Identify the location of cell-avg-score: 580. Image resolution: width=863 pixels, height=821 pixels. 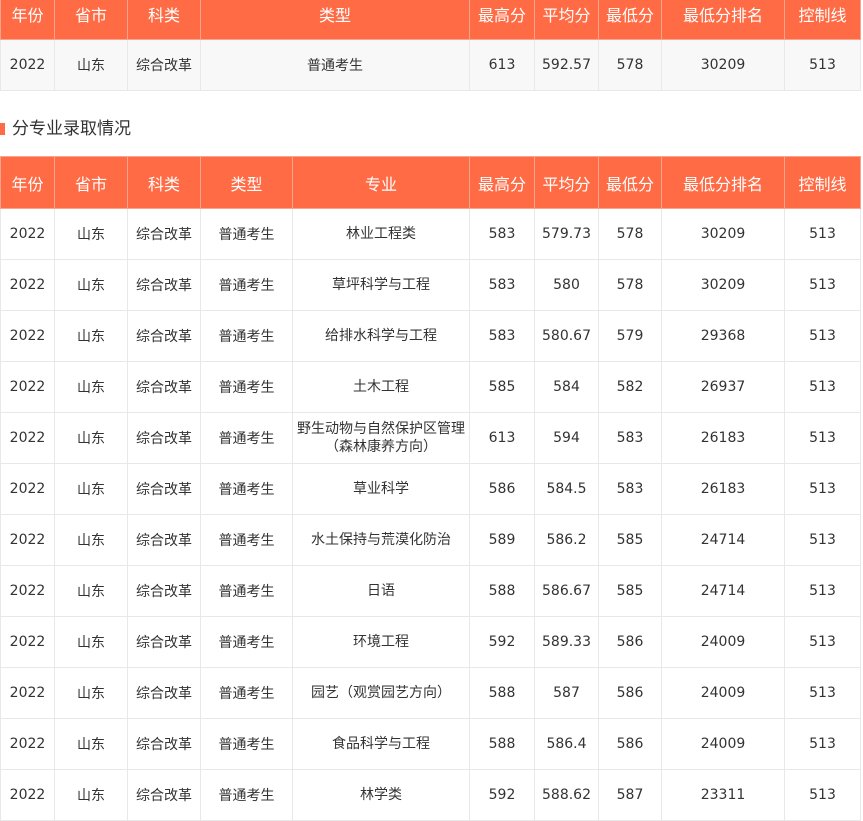
(566, 285).